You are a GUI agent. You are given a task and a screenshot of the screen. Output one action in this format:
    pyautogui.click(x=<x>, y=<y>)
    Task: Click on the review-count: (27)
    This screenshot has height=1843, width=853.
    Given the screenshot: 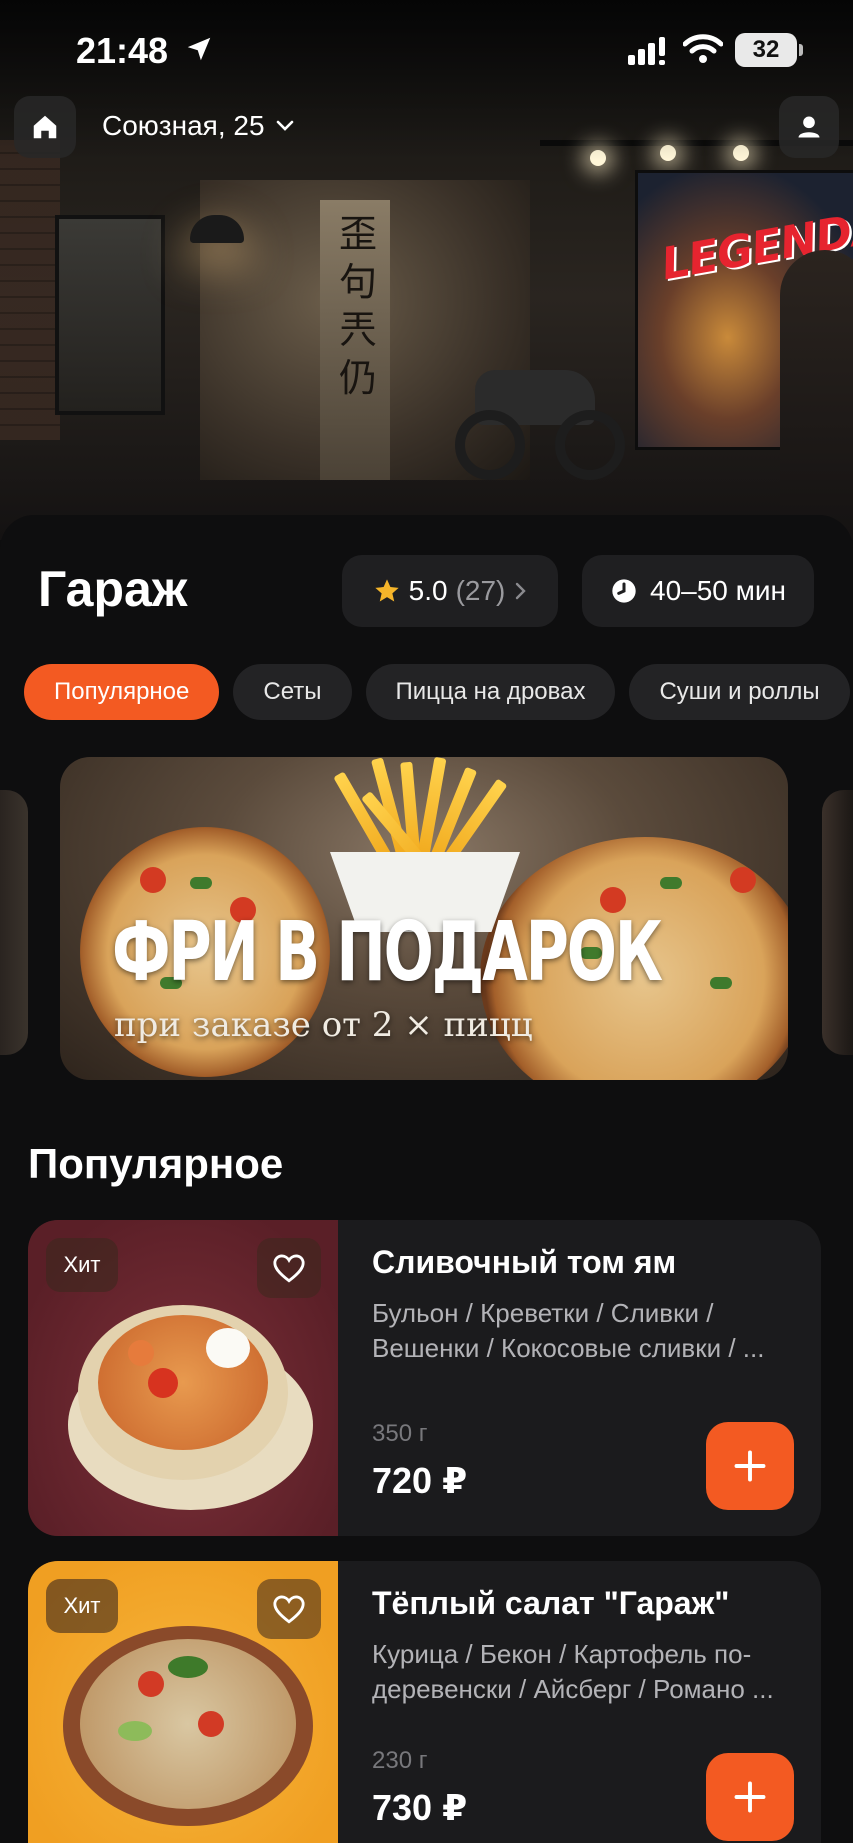 What is the action you would take?
    pyautogui.click(x=480, y=590)
    